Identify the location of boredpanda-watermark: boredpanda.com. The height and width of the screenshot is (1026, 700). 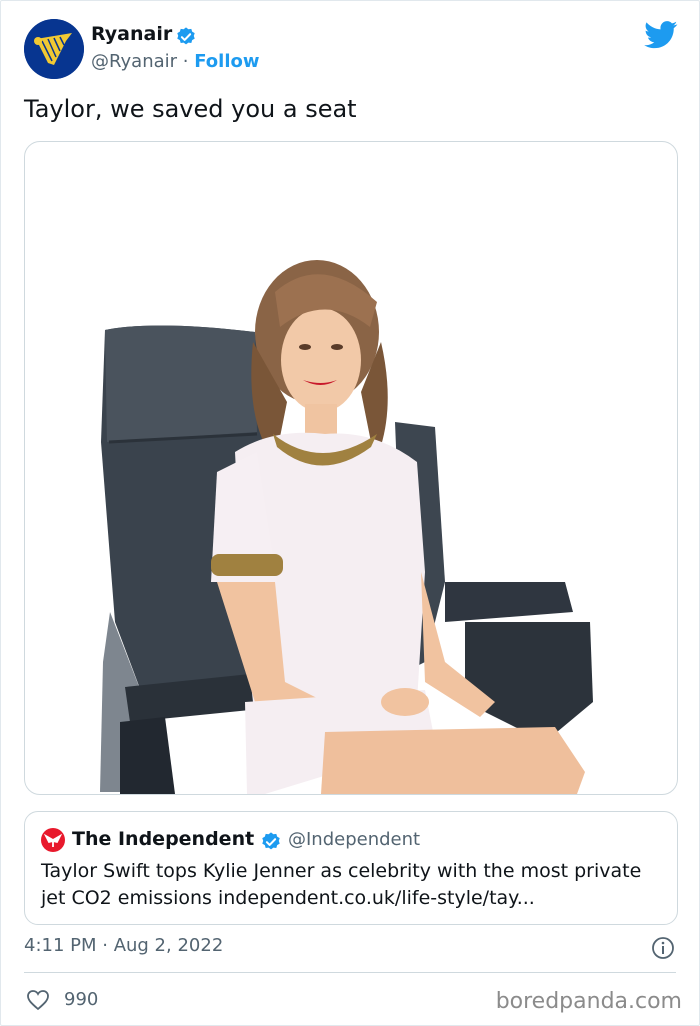
(588, 1001).